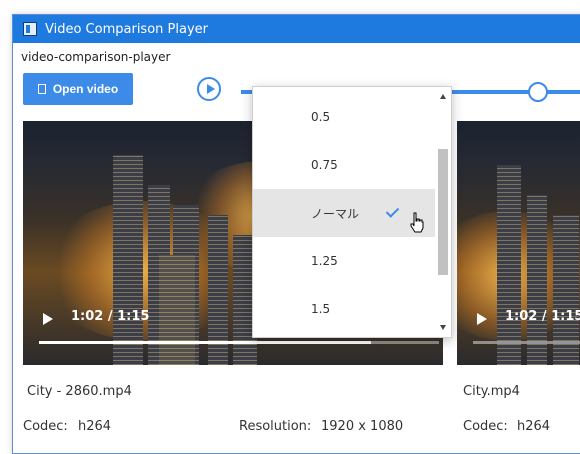 This screenshot has width=580, height=454. I want to click on scroll-thumb, so click(443, 212).